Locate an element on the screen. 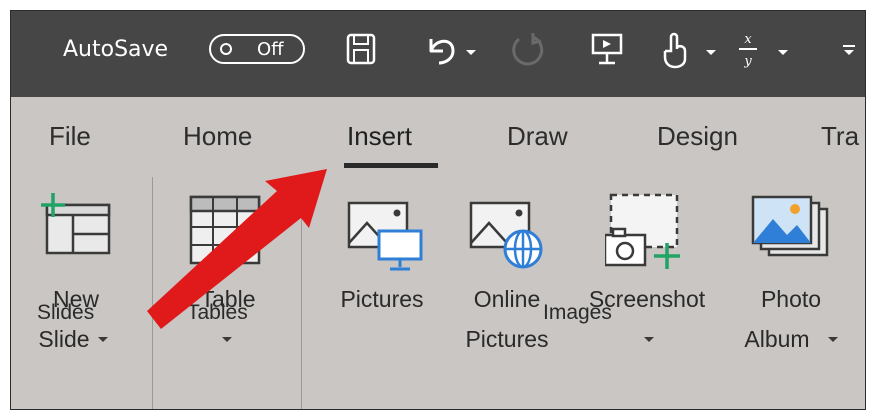 Image resolution: width=876 pixels, height=420 pixels. online-pictures-label-2: Pictures is located at coordinates (507, 339).